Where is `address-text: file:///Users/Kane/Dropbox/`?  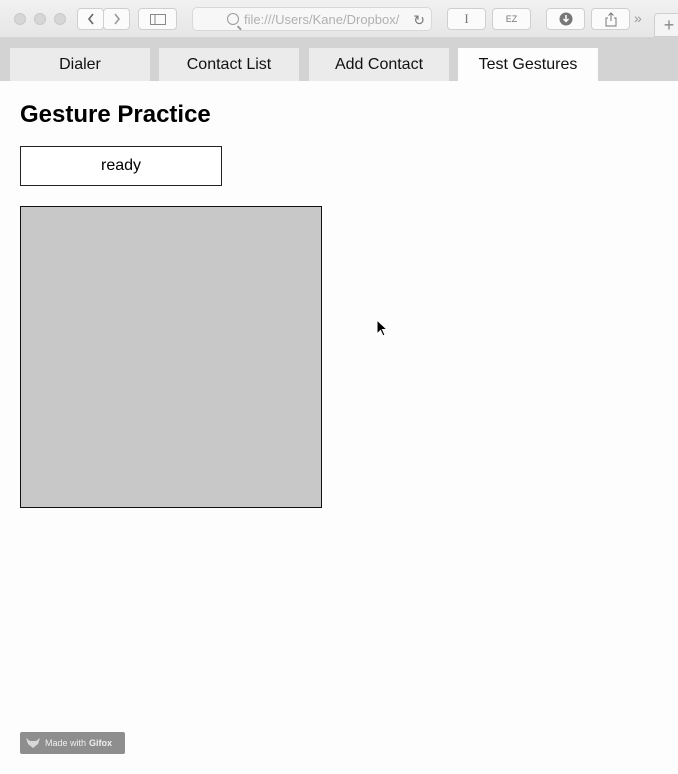
address-text: file:///Users/Kane/Dropbox/ is located at coordinates (322, 19).